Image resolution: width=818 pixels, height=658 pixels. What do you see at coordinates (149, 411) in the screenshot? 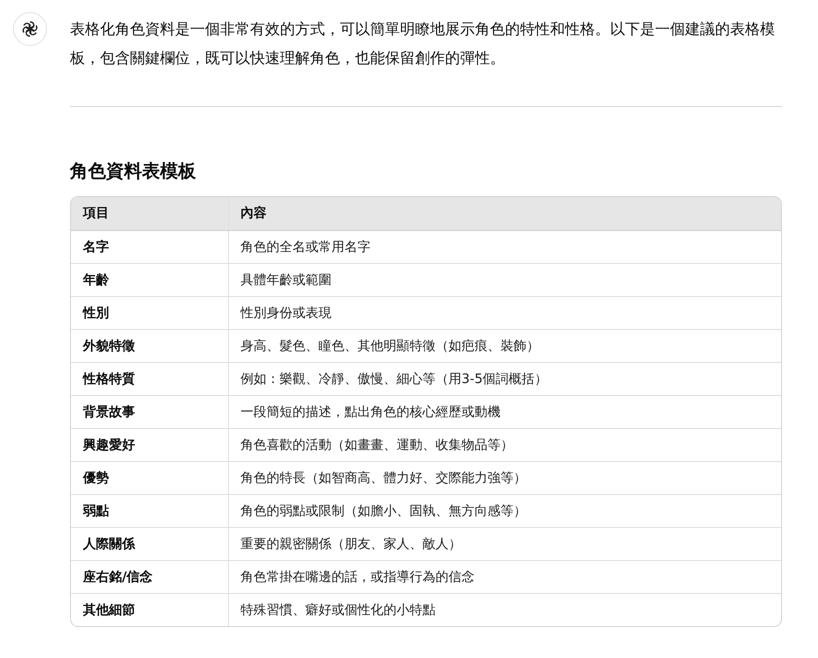
I see `table-cell: 背景故事` at bounding box center [149, 411].